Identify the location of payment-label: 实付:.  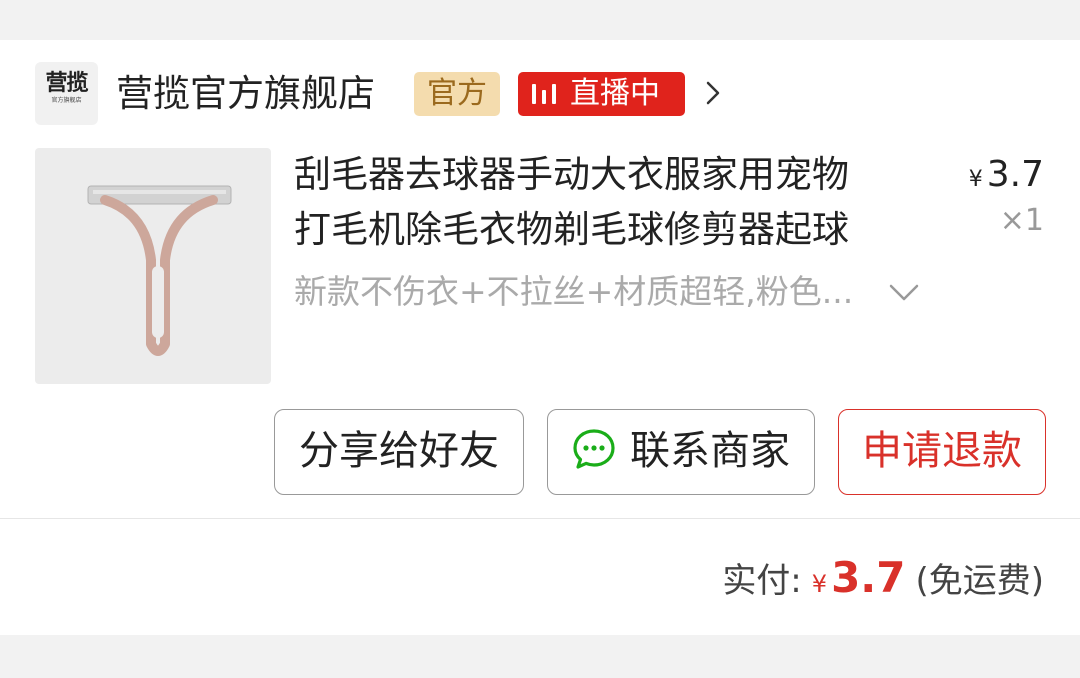
(762, 581).